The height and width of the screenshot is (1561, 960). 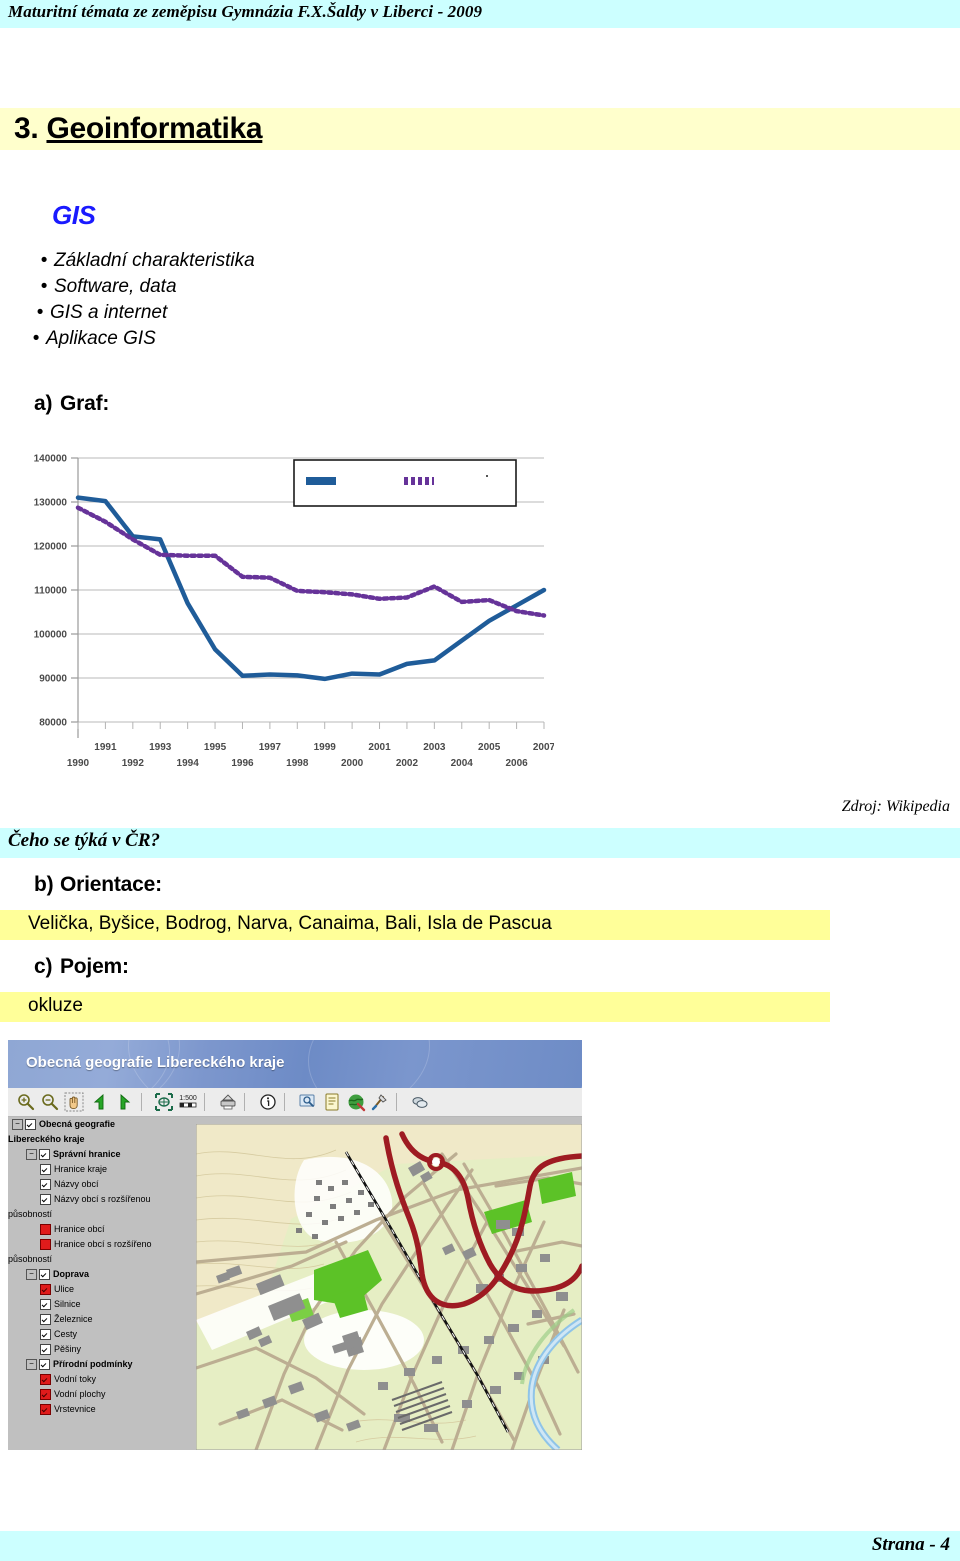 I want to click on chart-series-line, so click(x=311, y=588).